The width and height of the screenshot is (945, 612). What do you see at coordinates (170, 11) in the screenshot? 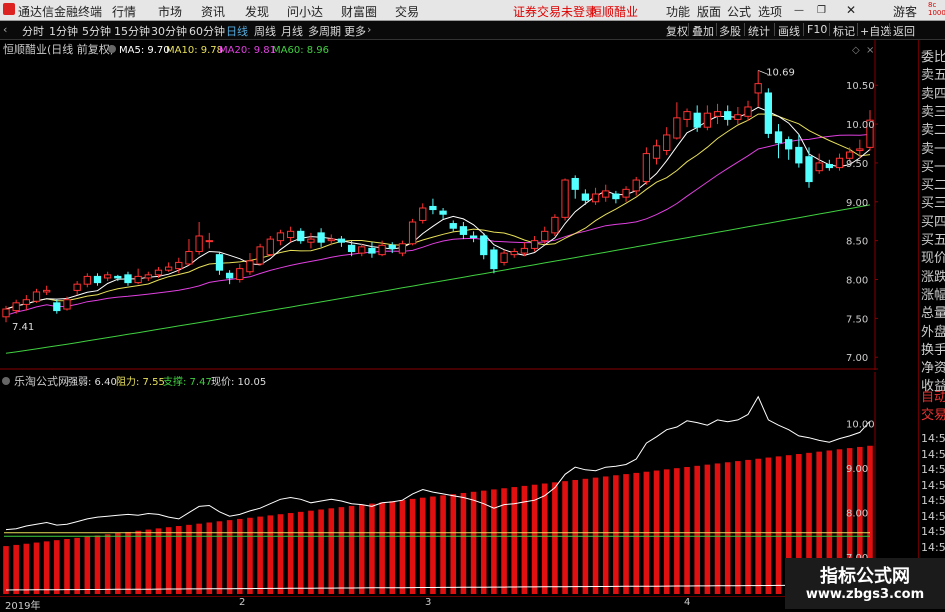
I see `menu-item-market: 市场` at bounding box center [170, 11].